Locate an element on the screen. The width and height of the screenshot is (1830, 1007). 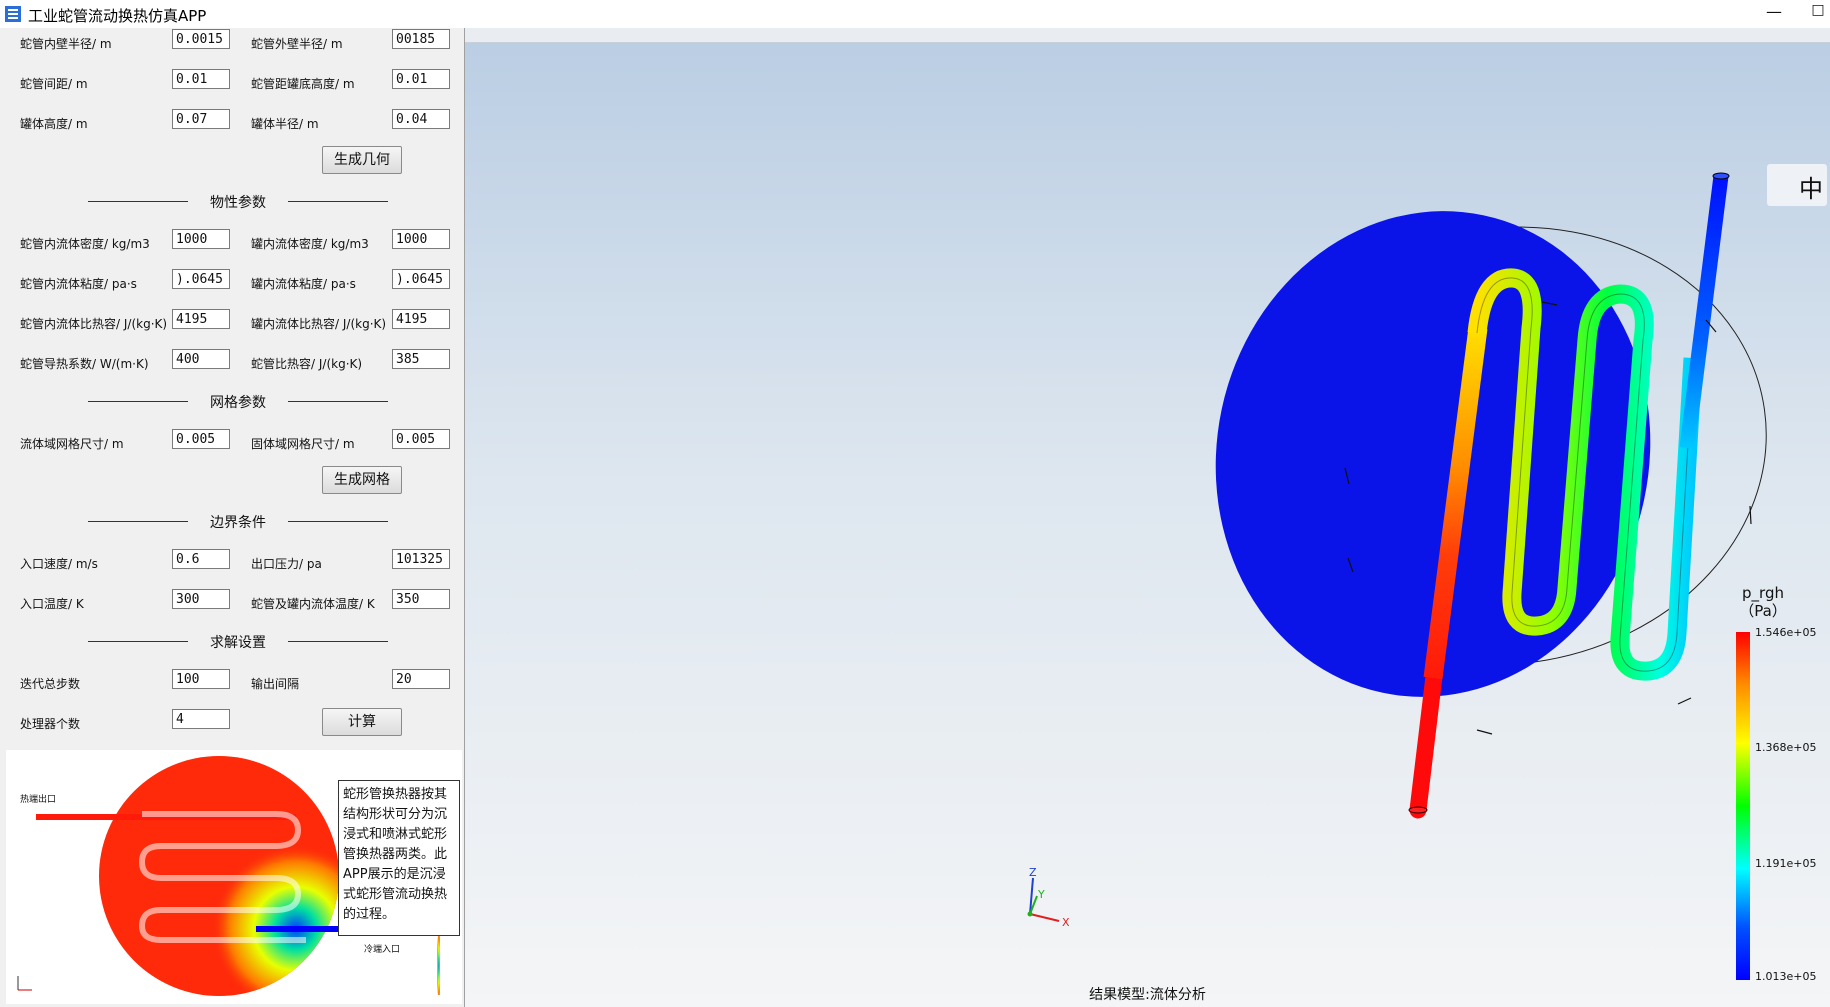
app-icon is located at coordinates (13, 14).